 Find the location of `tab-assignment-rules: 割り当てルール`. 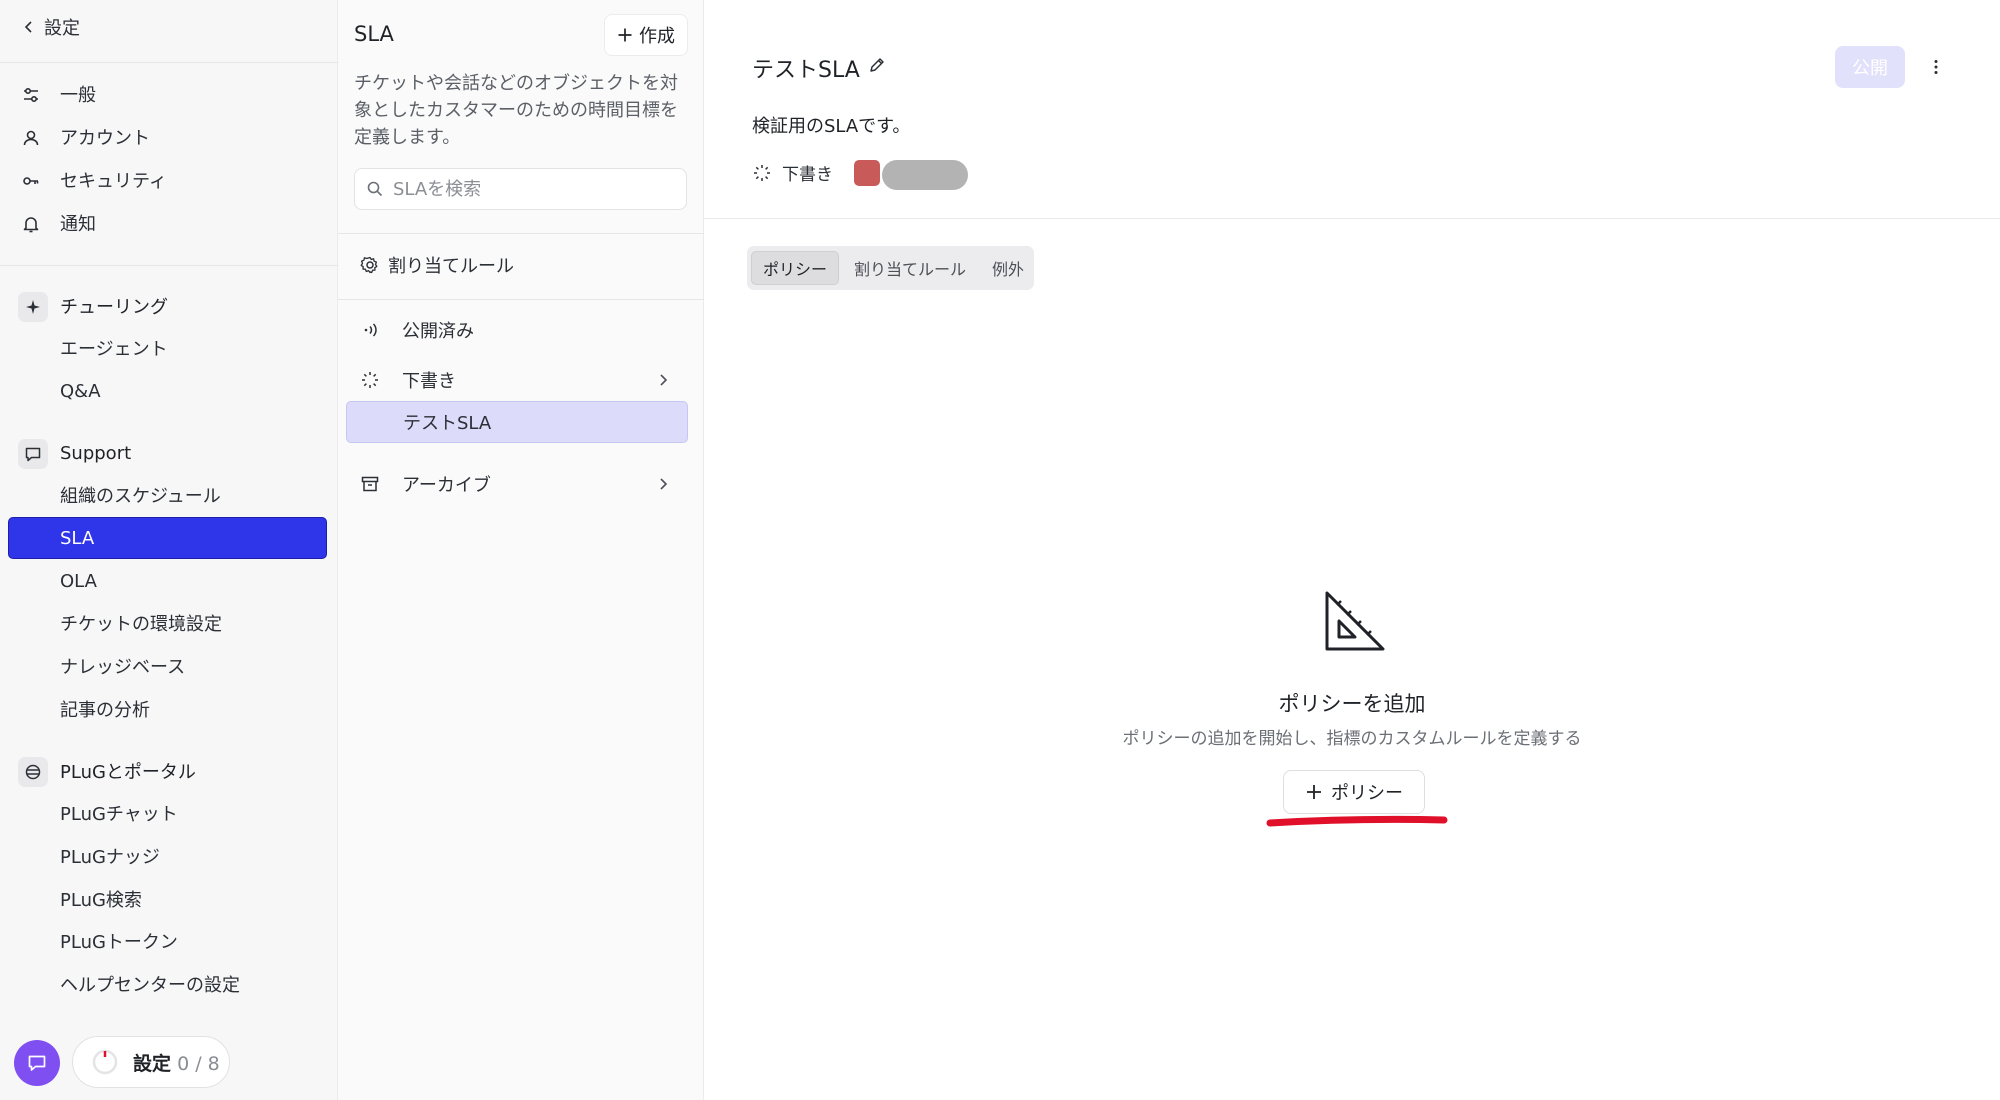

tab-assignment-rules: 割り当てルール is located at coordinates (910, 268).